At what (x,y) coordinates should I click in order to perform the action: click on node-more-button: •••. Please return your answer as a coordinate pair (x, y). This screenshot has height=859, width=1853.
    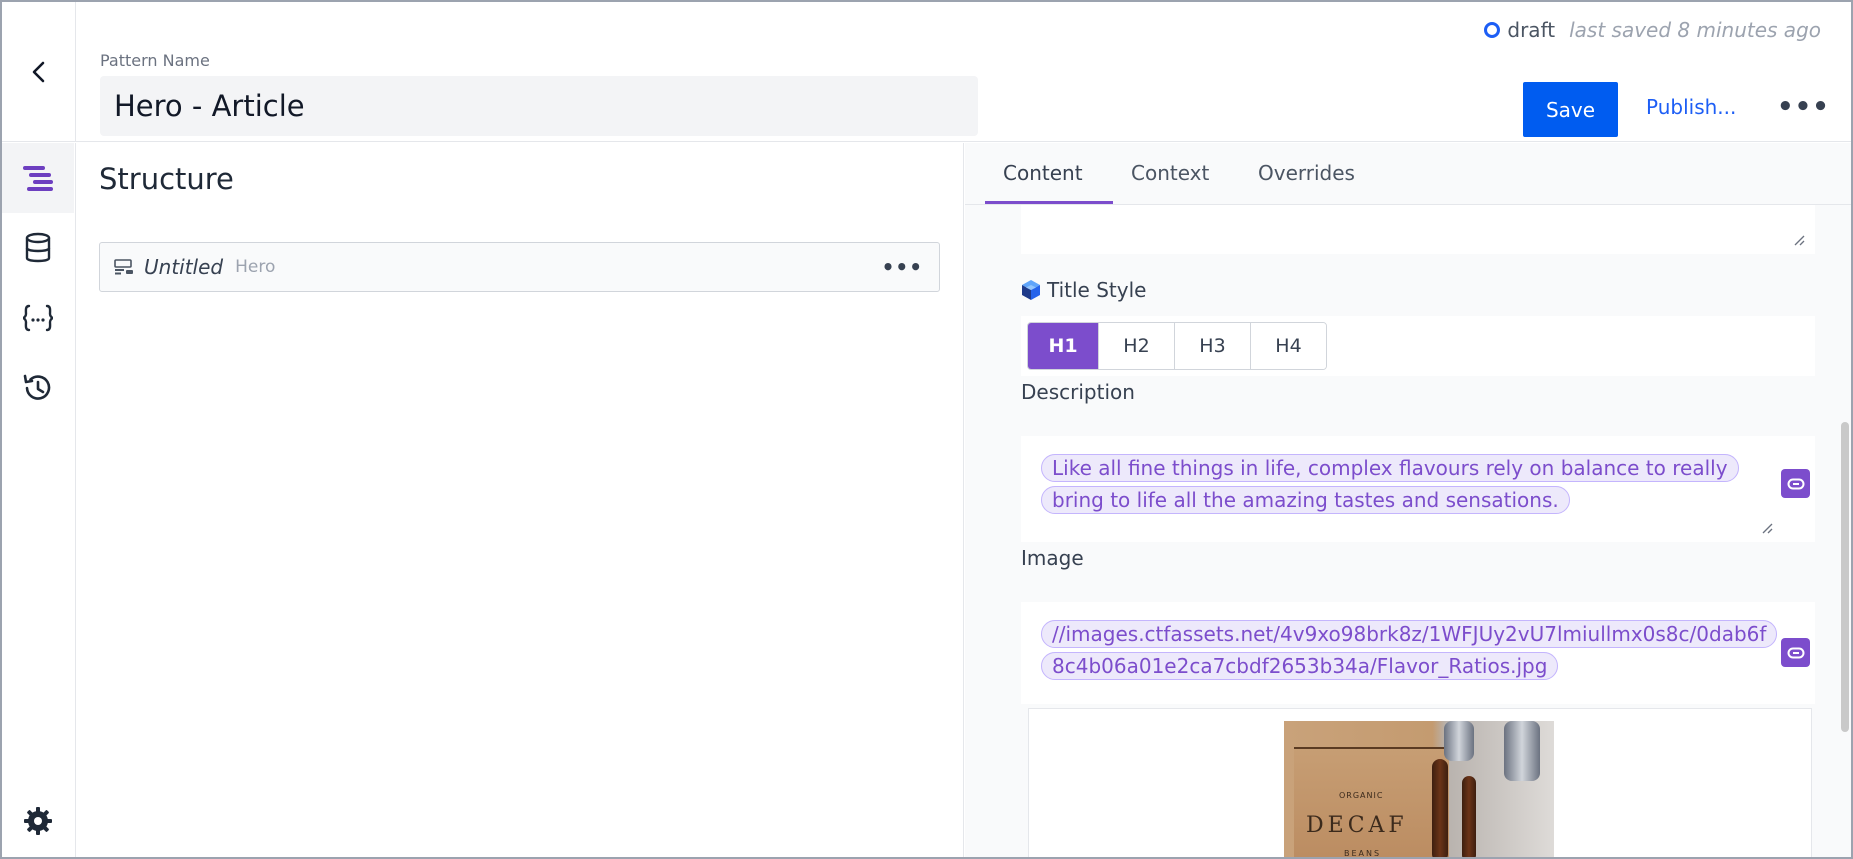
    Looking at the image, I should click on (902, 267).